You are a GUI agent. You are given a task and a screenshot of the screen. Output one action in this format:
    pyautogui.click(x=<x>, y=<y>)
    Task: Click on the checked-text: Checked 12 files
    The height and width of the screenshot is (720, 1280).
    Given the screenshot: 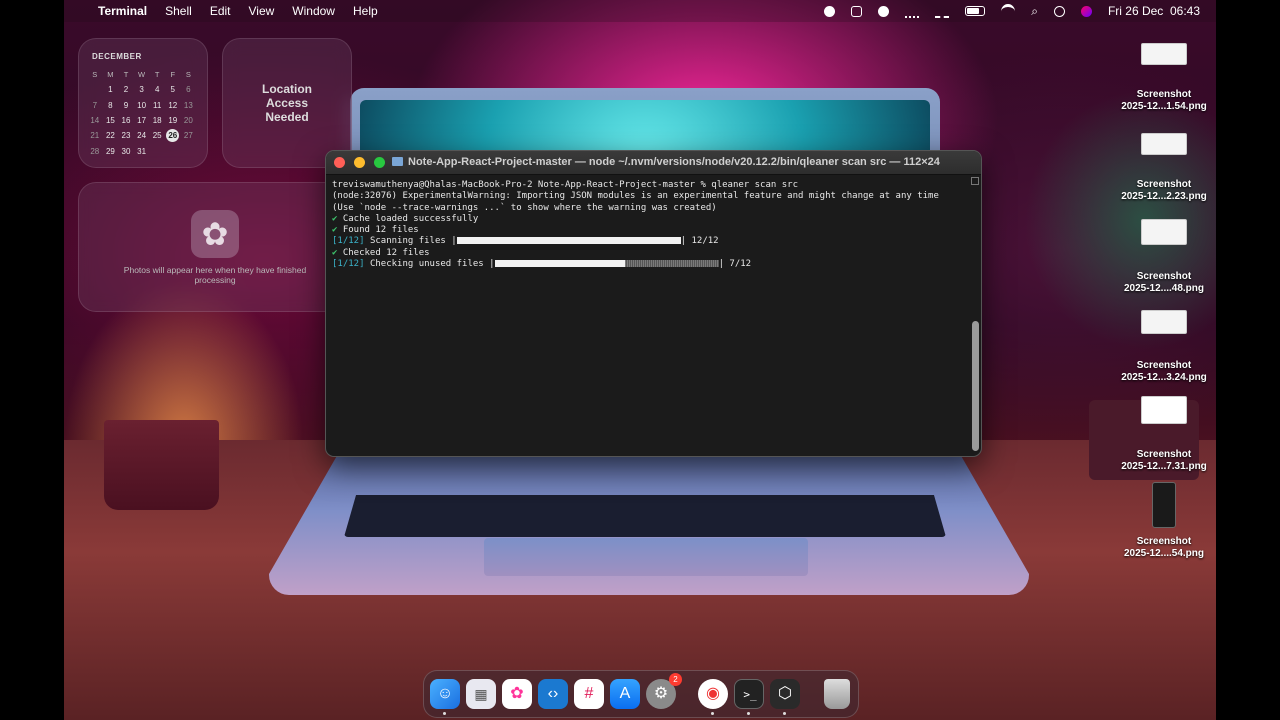 What is the action you would take?
    pyautogui.click(x=386, y=252)
    